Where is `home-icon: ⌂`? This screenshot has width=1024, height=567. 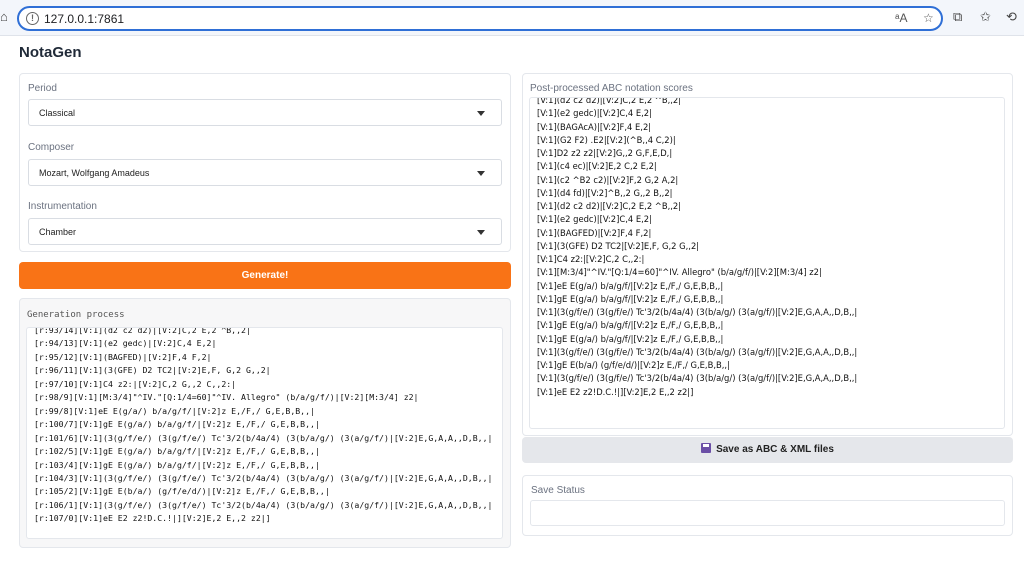 home-icon: ⌂ is located at coordinates (5, 17).